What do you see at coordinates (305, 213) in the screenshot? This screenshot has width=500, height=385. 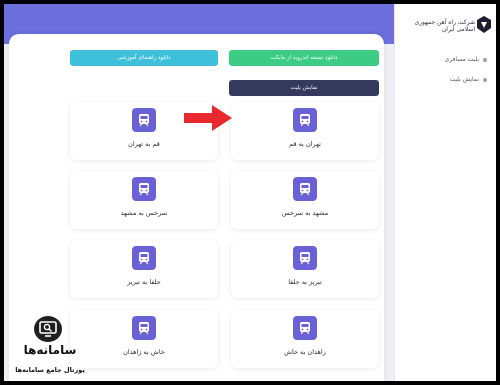 I see `route-label: مشهد به سرخس` at bounding box center [305, 213].